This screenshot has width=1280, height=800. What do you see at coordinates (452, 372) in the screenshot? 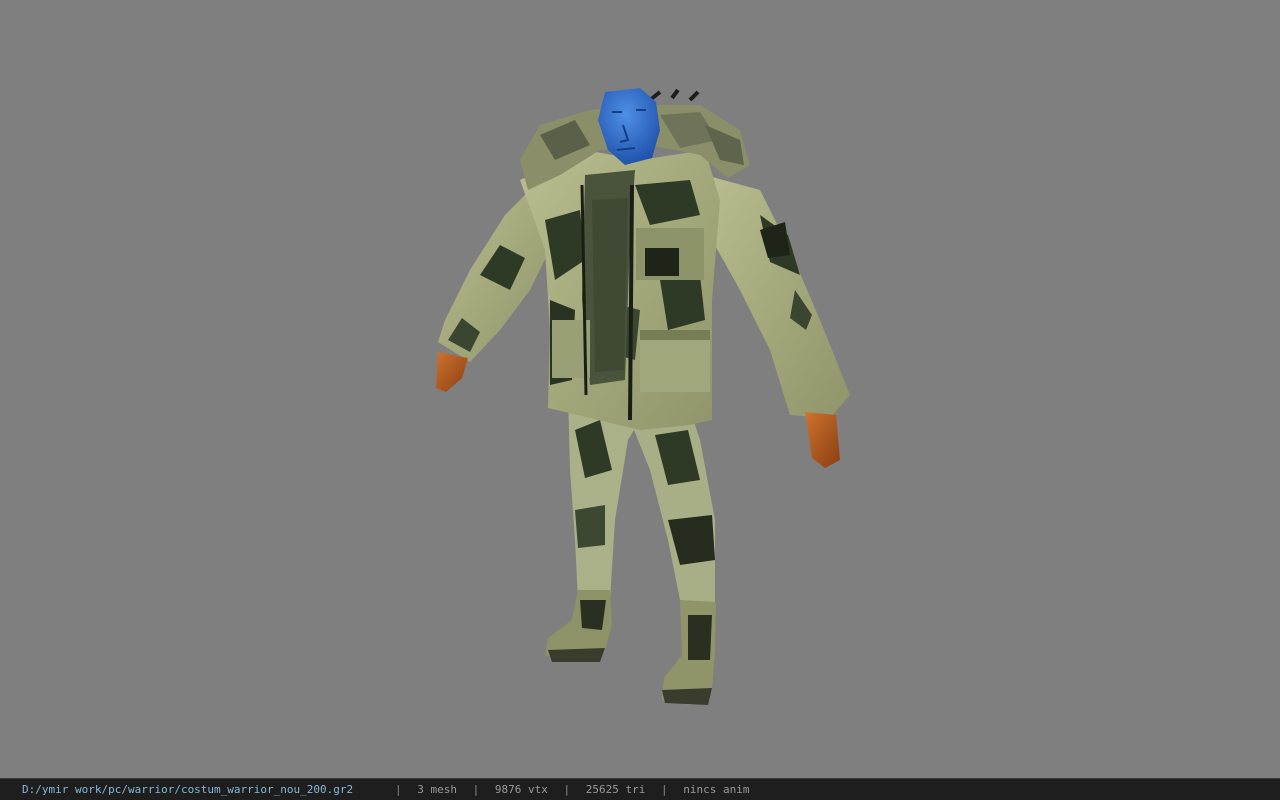
I see `left-hand` at bounding box center [452, 372].